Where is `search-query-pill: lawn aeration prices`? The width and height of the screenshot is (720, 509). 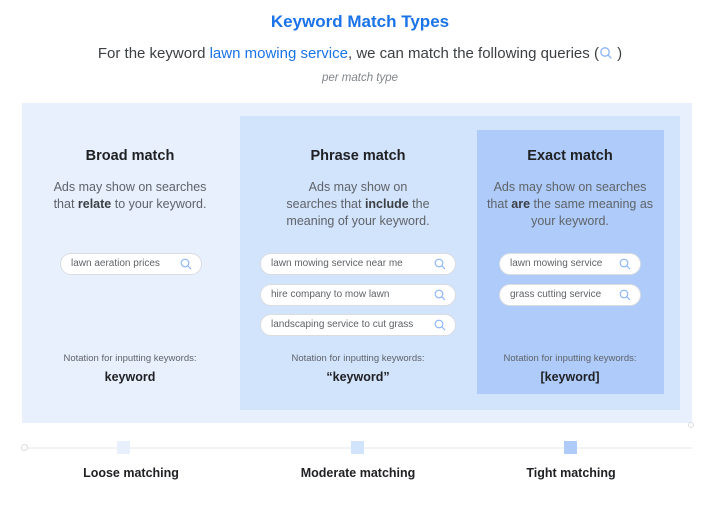 search-query-pill: lawn aeration prices is located at coordinates (131, 264).